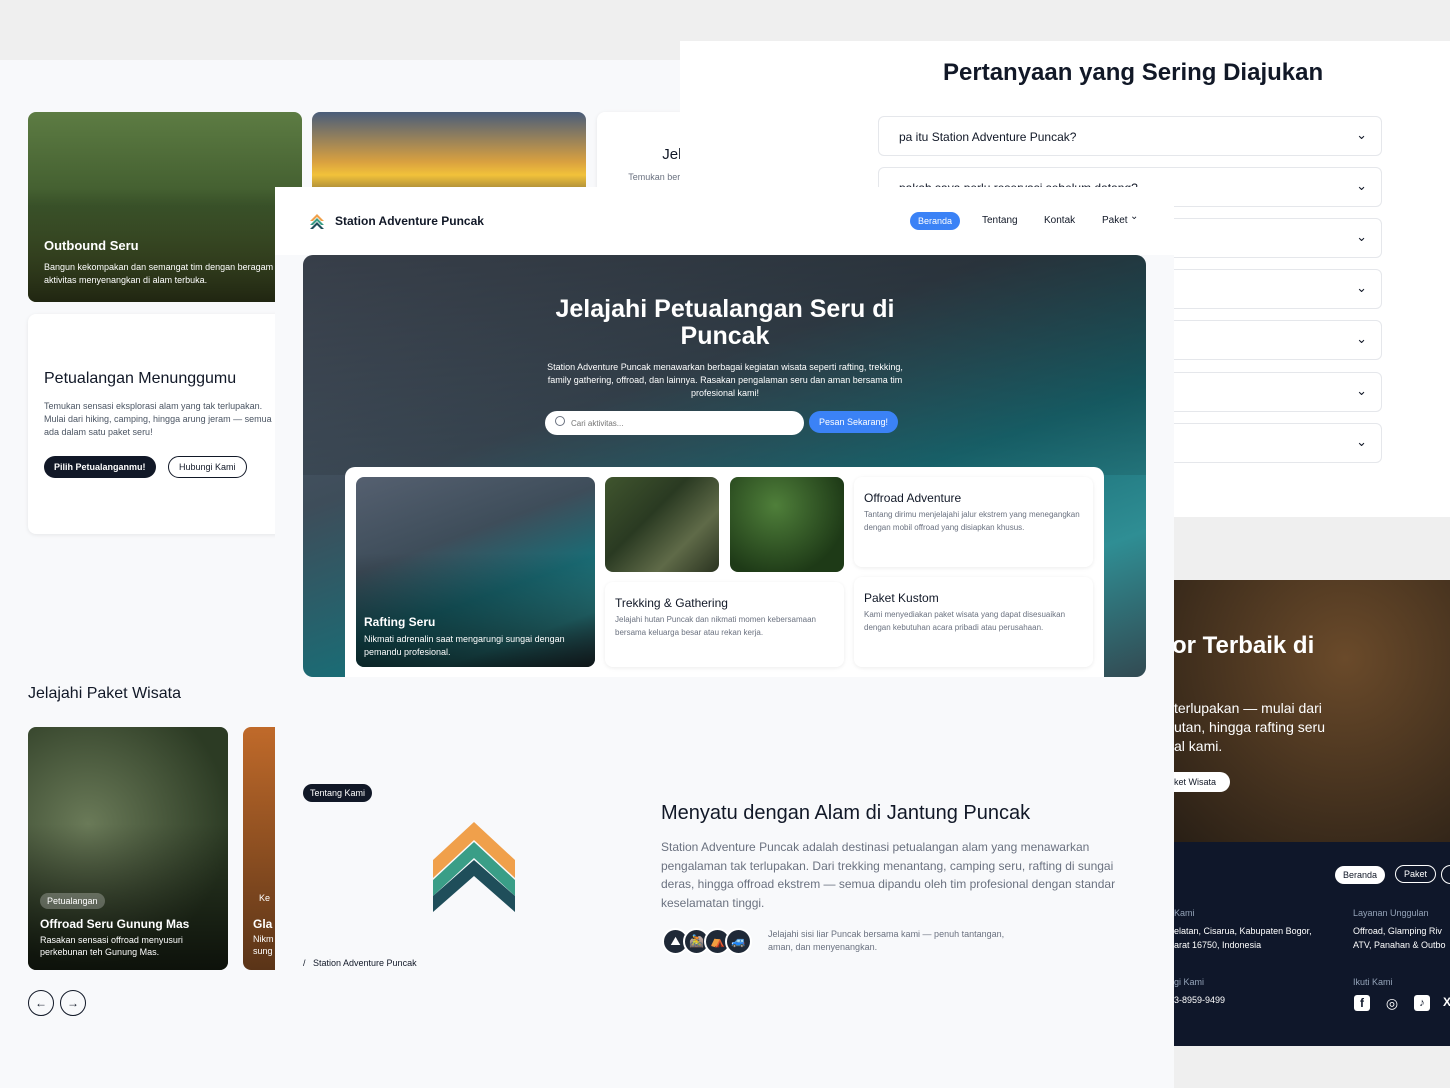  What do you see at coordinates (104, 693) in the screenshot?
I see `packages-heading: Jelajahi Paket Wisata` at bounding box center [104, 693].